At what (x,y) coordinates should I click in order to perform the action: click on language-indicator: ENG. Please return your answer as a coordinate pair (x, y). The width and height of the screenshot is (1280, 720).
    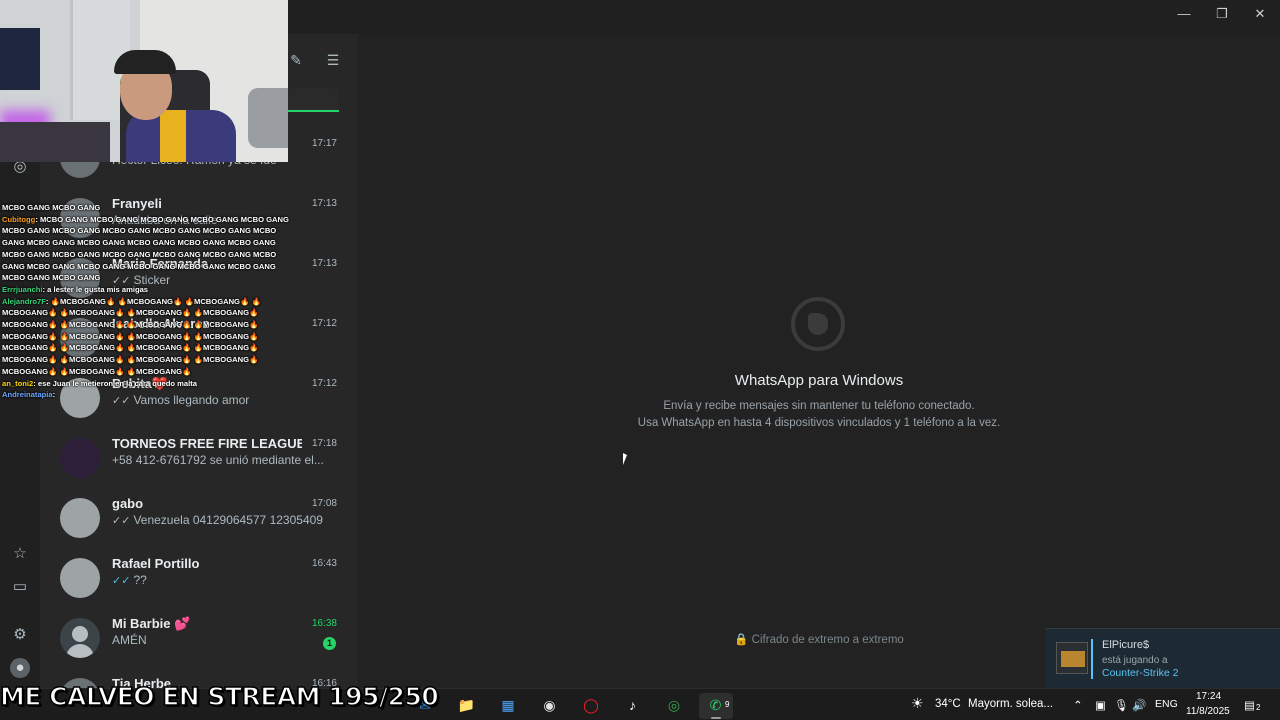
    Looking at the image, I should click on (1166, 704).